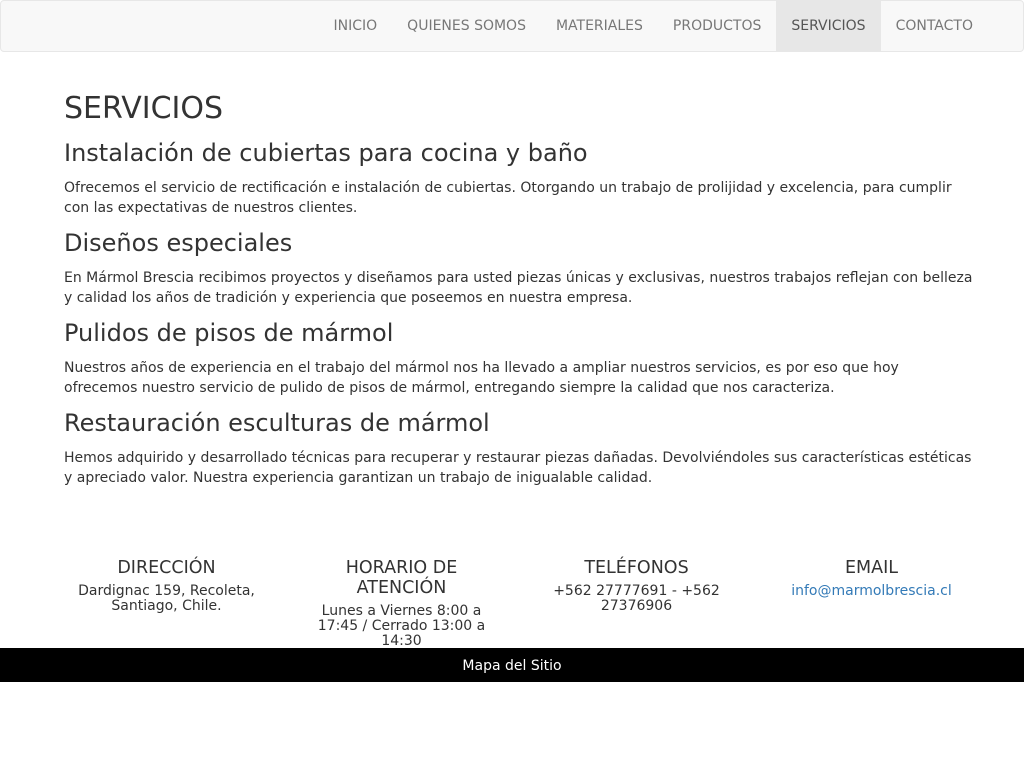  What do you see at coordinates (636, 598) in the screenshot?
I see `phones-text: +562 27777691 - +562 27376906` at bounding box center [636, 598].